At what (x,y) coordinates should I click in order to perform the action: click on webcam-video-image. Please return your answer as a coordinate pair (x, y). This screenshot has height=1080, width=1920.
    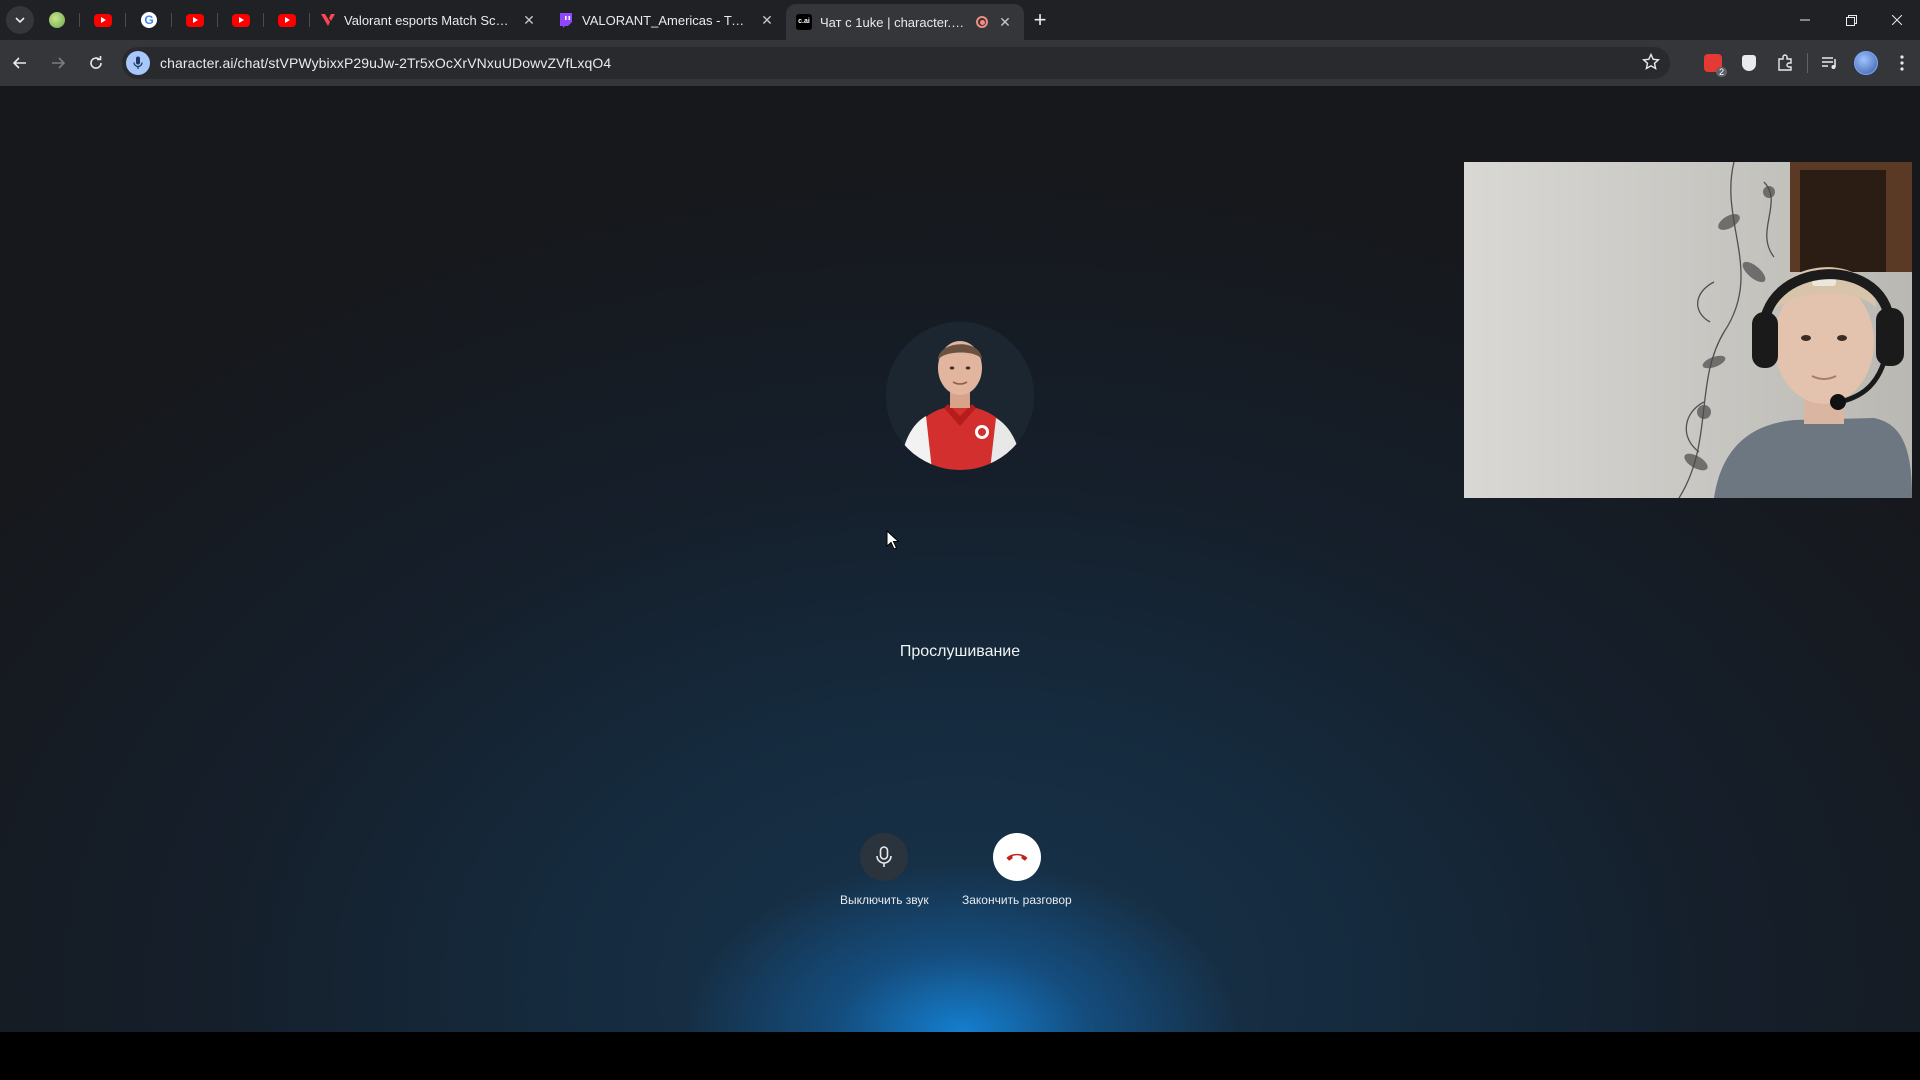
    Looking at the image, I should click on (1688, 330).